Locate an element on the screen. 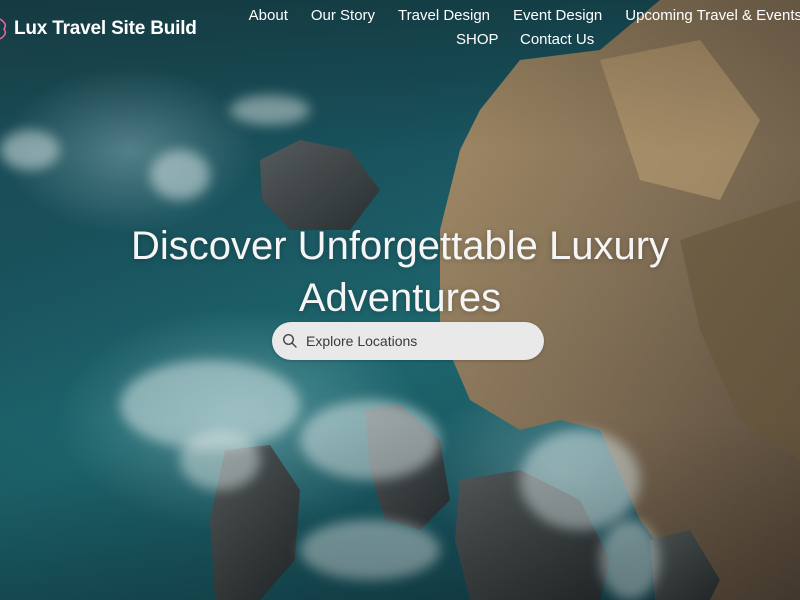 This screenshot has width=800, height=600. hero-headline-line-1: Discover Unforgettable Luxury is located at coordinates (400, 245).